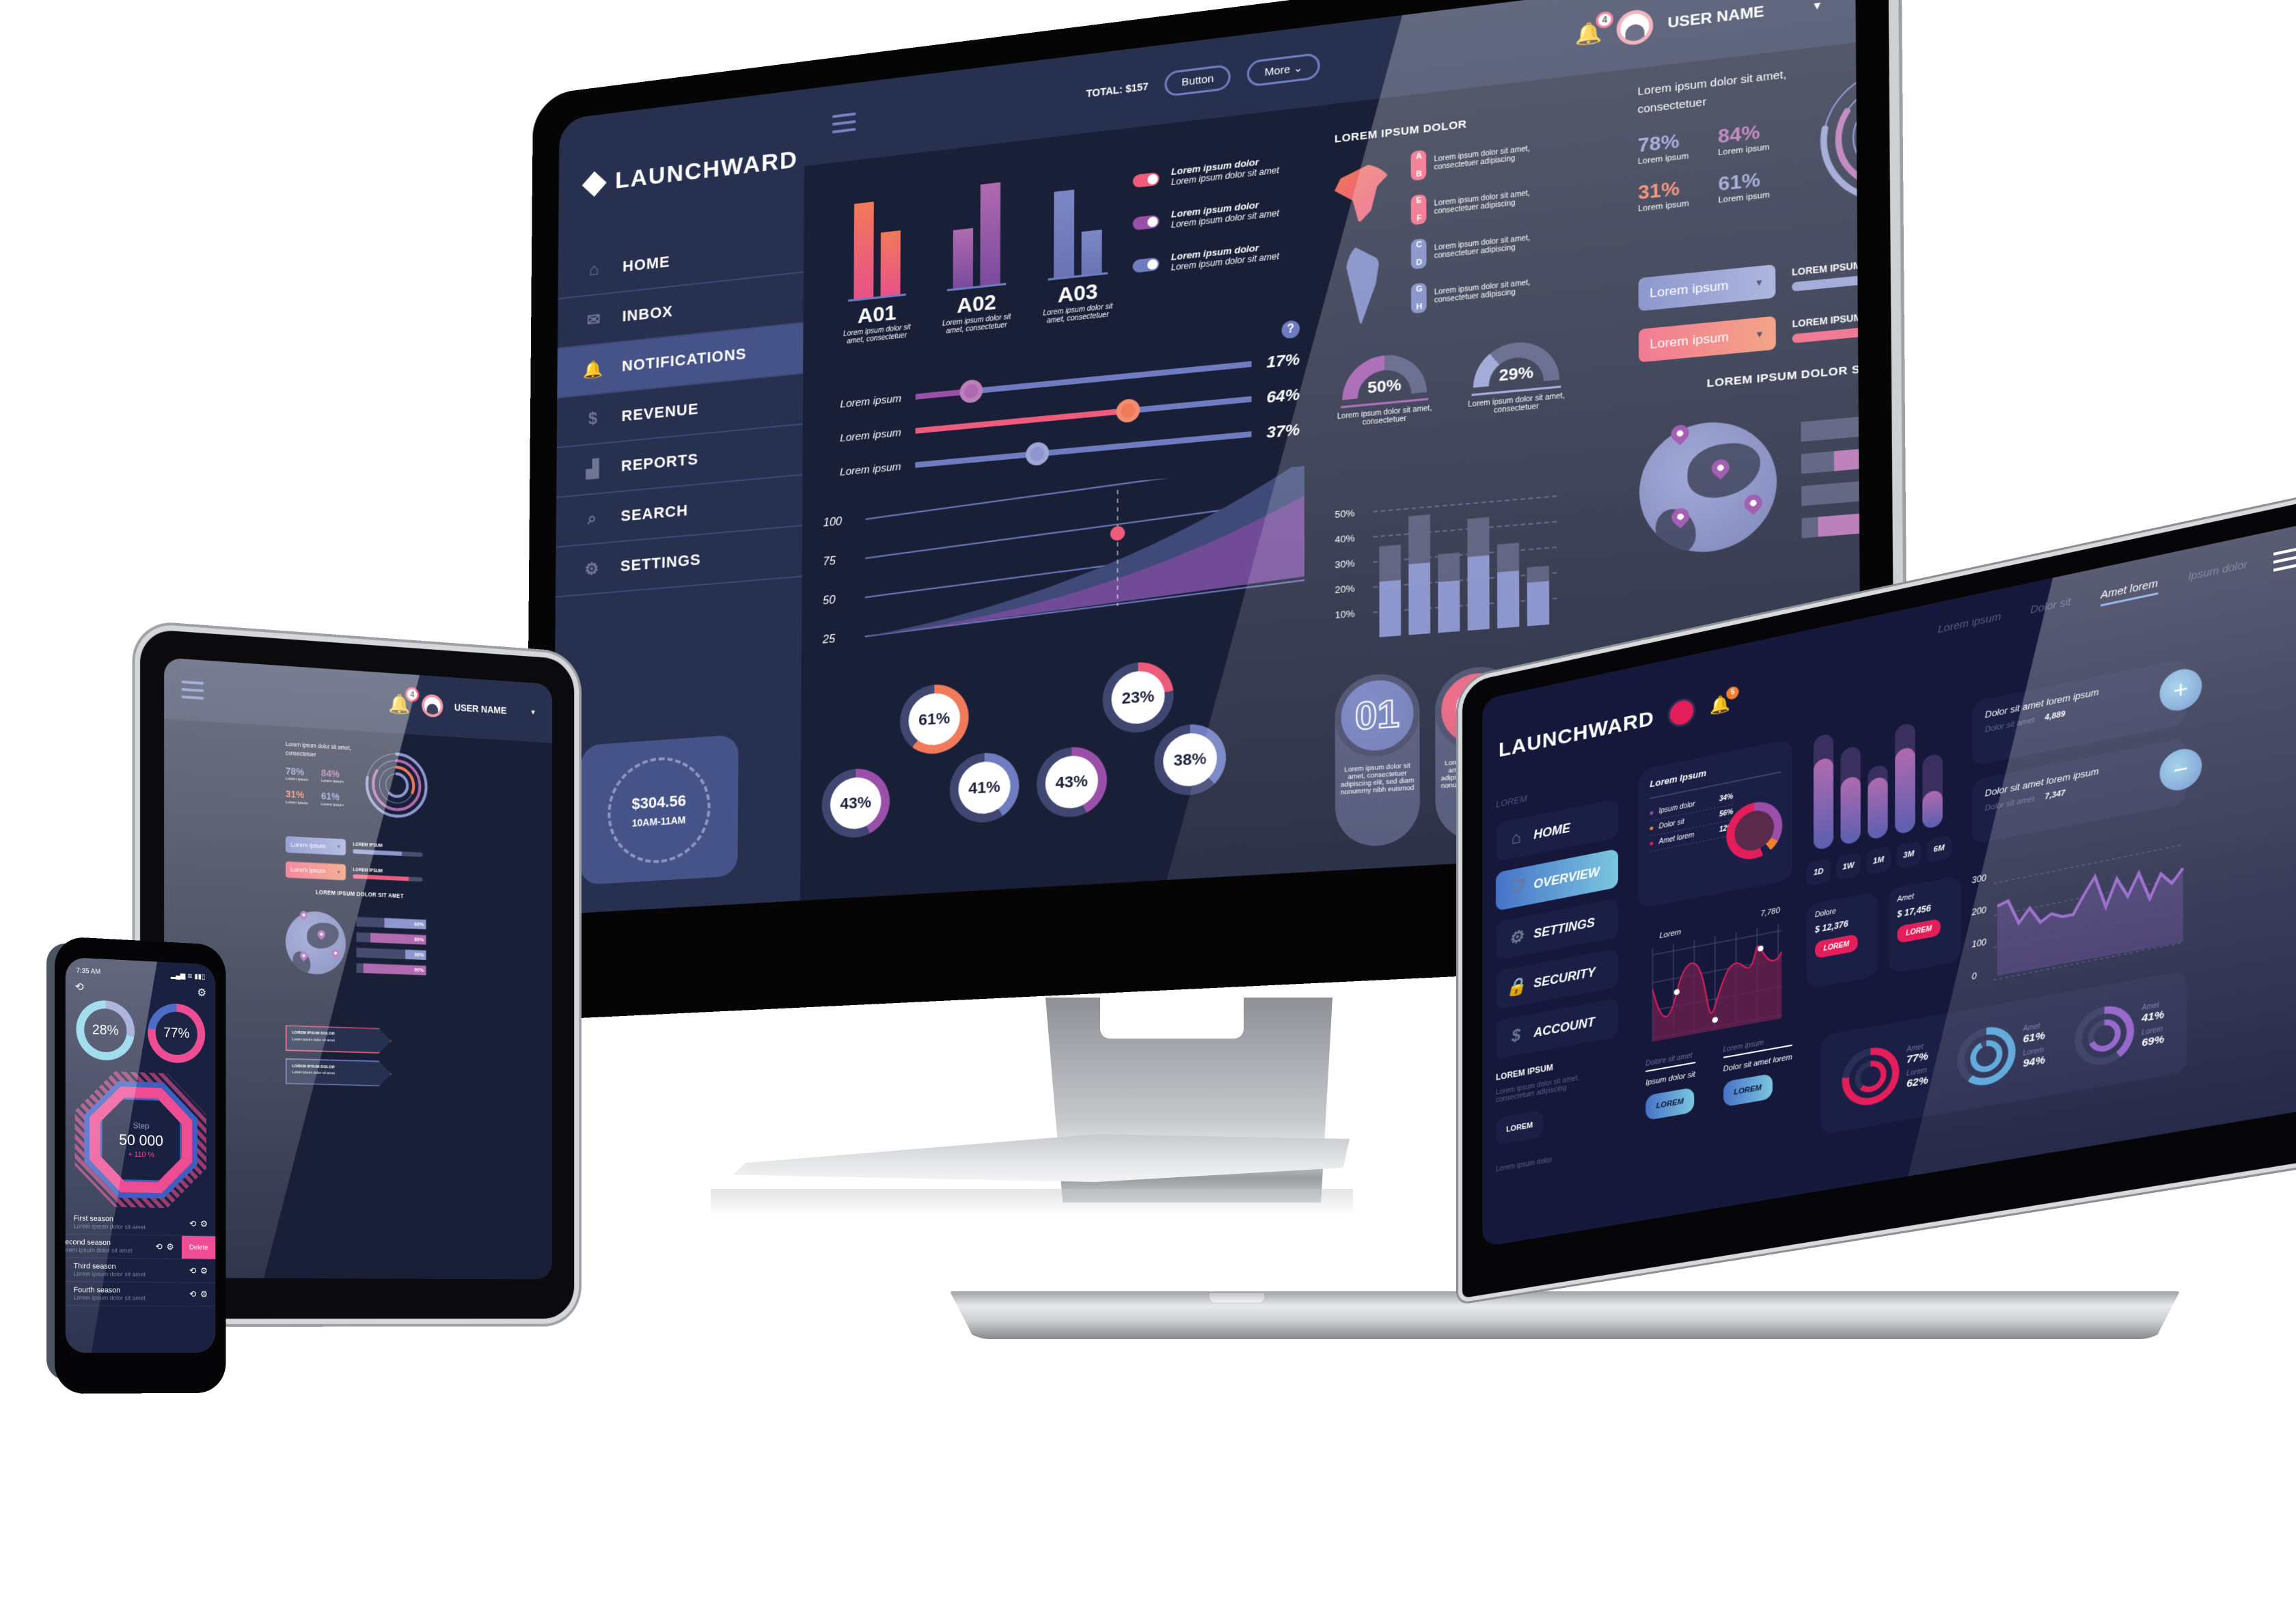 Image resolution: width=2296 pixels, height=1607 pixels. I want to click on period-1d: 1D, so click(1818, 872).